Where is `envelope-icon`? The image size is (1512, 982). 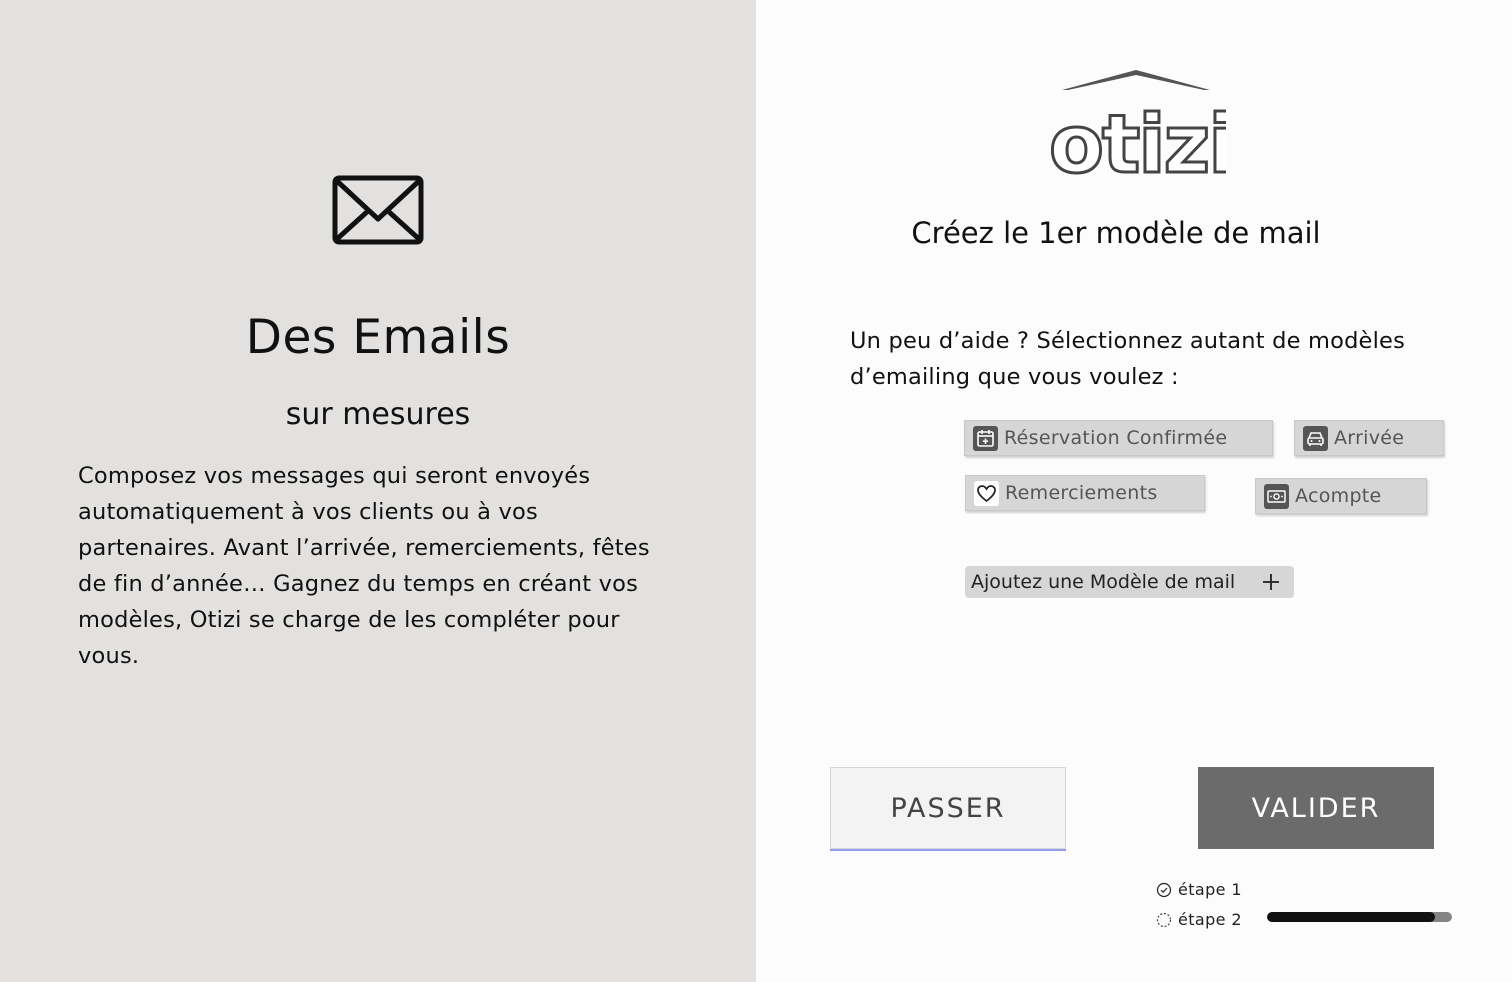
envelope-icon is located at coordinates (378, 210).